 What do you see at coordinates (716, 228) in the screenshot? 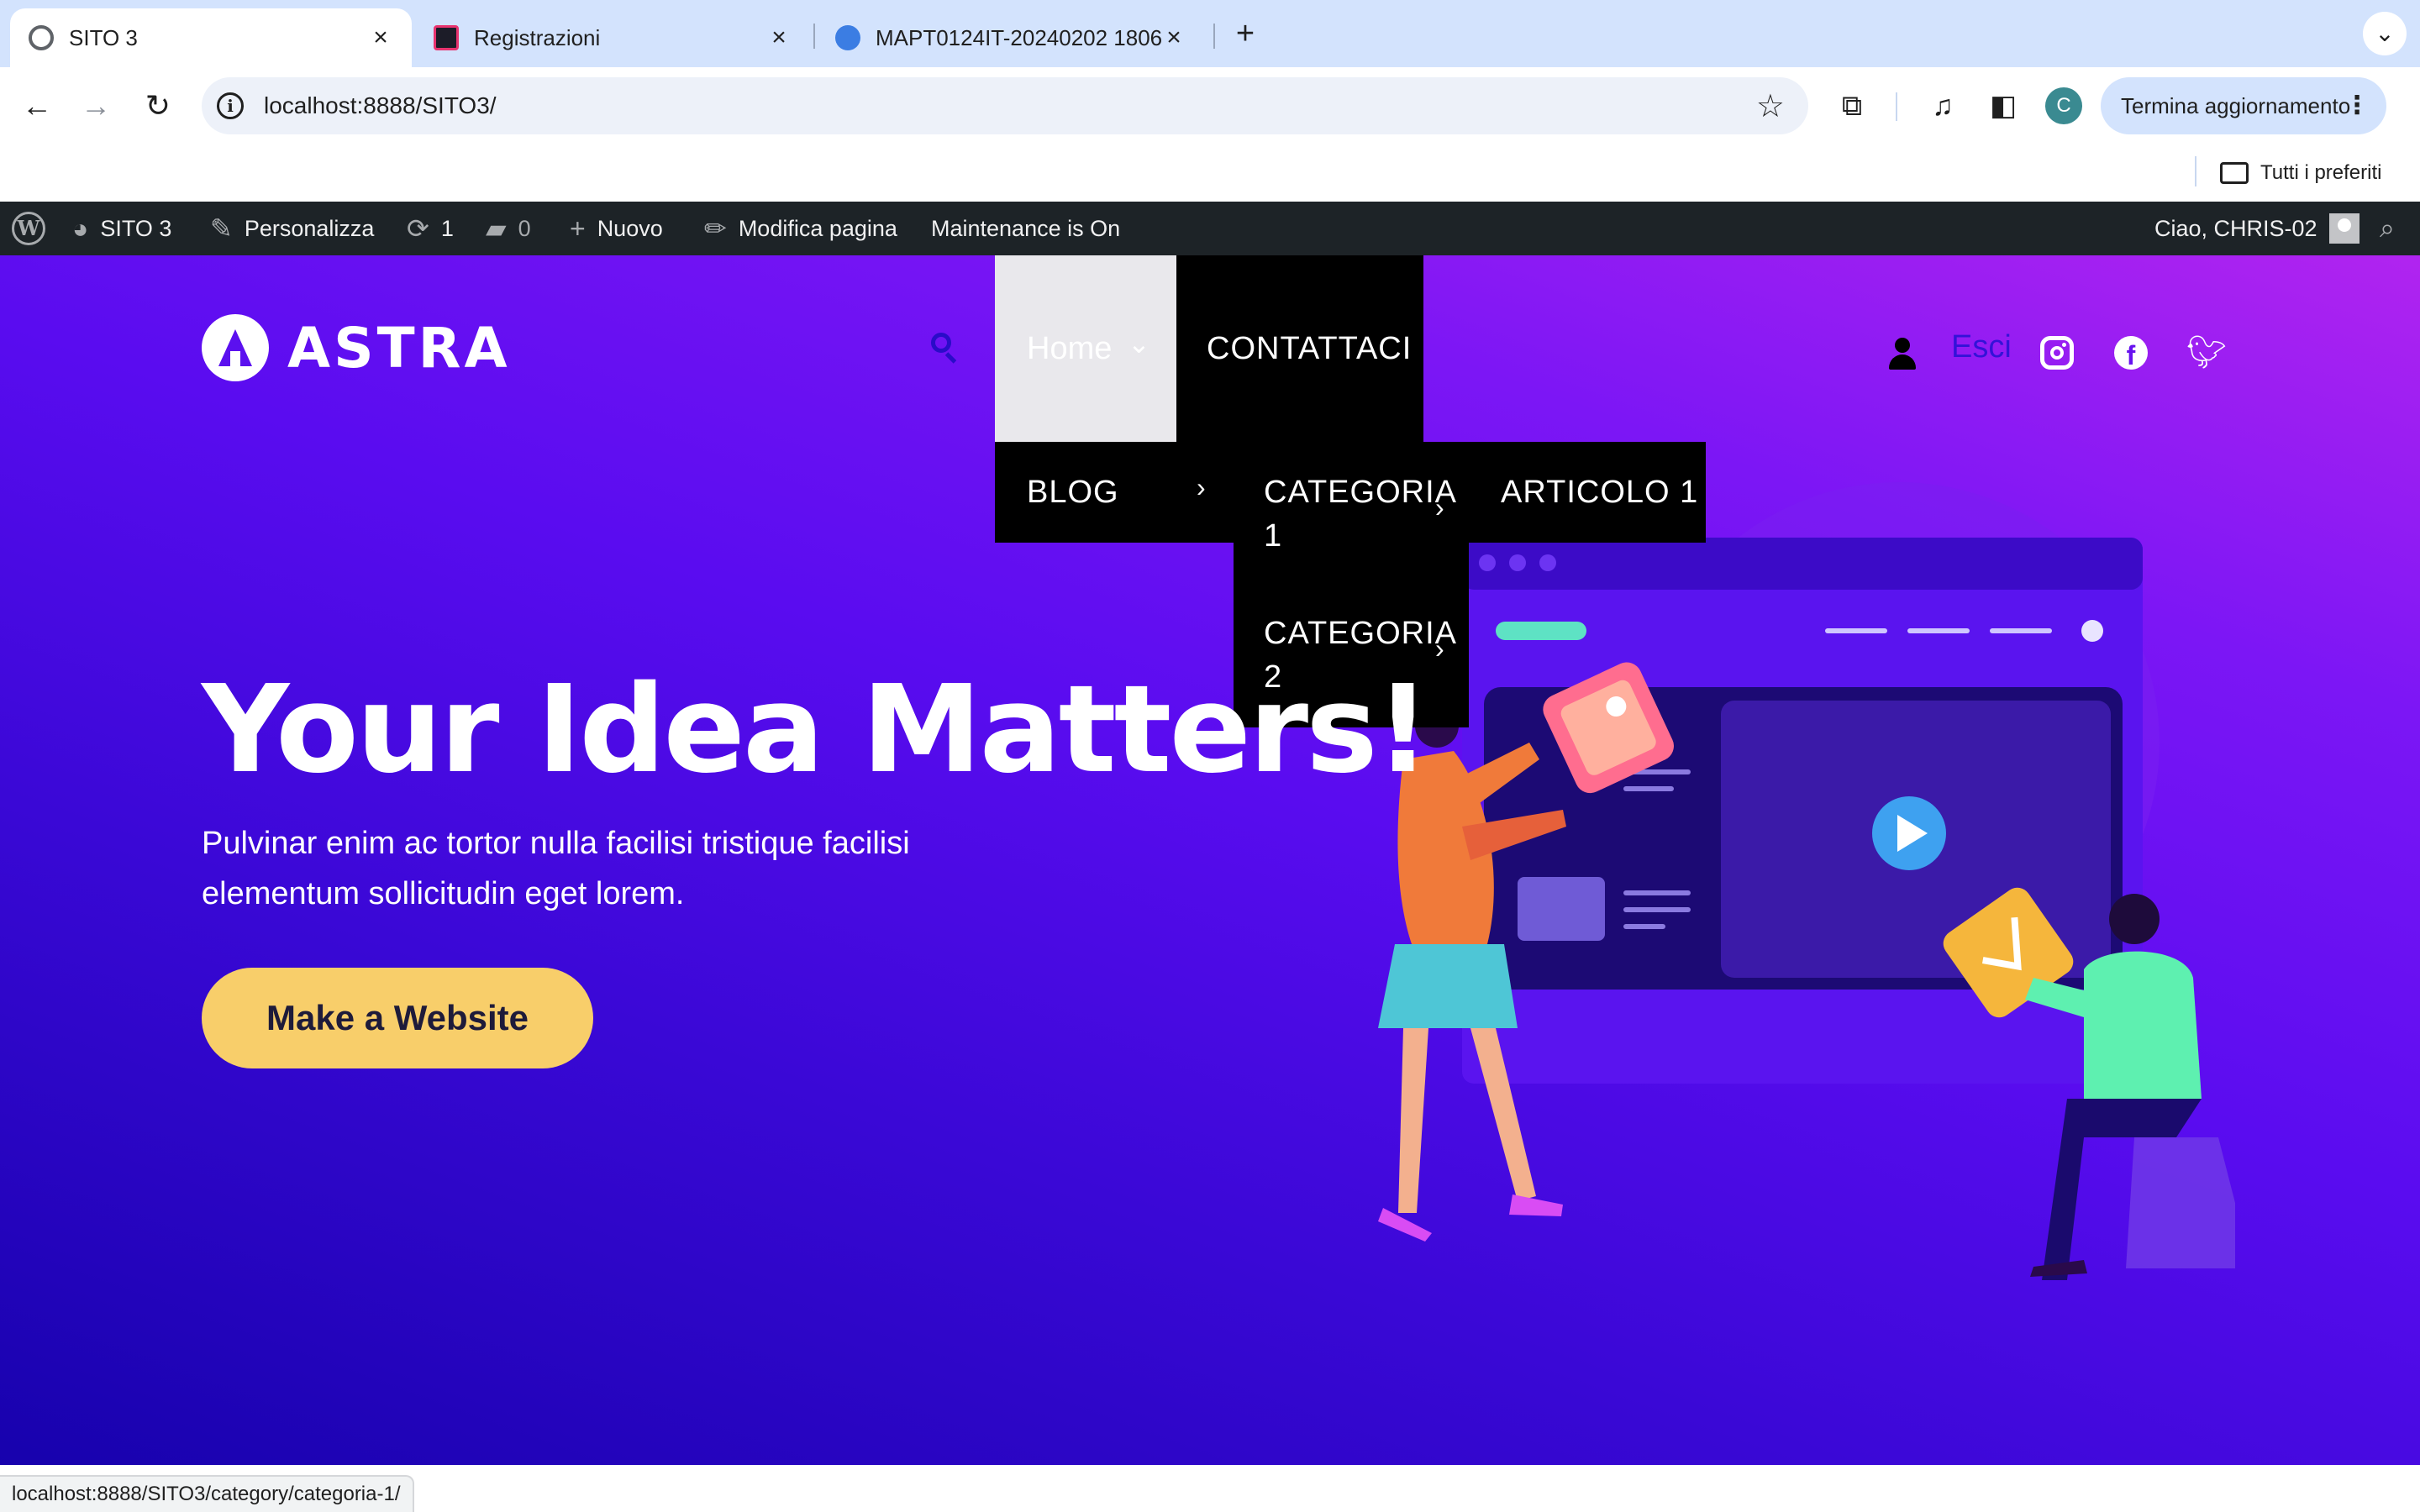
I see `pencil-icon: ✏` at bounding box center [716, 228].